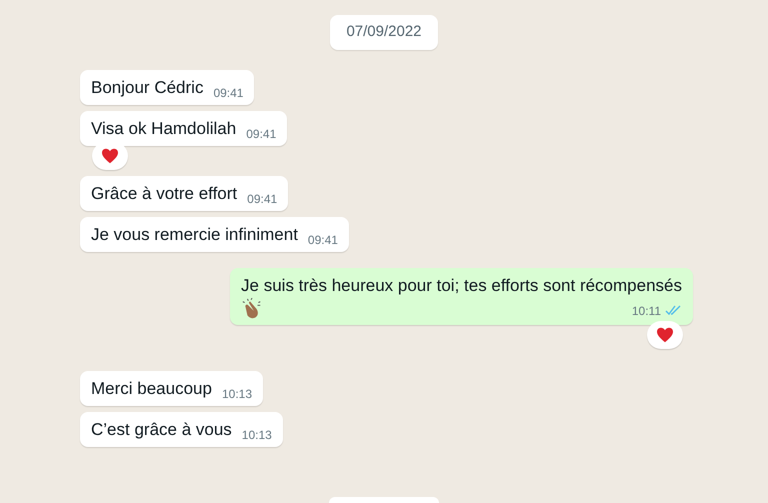 This screenshot has width=768, height=503. I want to click on message-text: Merci beaucoup, so click(151, 389).